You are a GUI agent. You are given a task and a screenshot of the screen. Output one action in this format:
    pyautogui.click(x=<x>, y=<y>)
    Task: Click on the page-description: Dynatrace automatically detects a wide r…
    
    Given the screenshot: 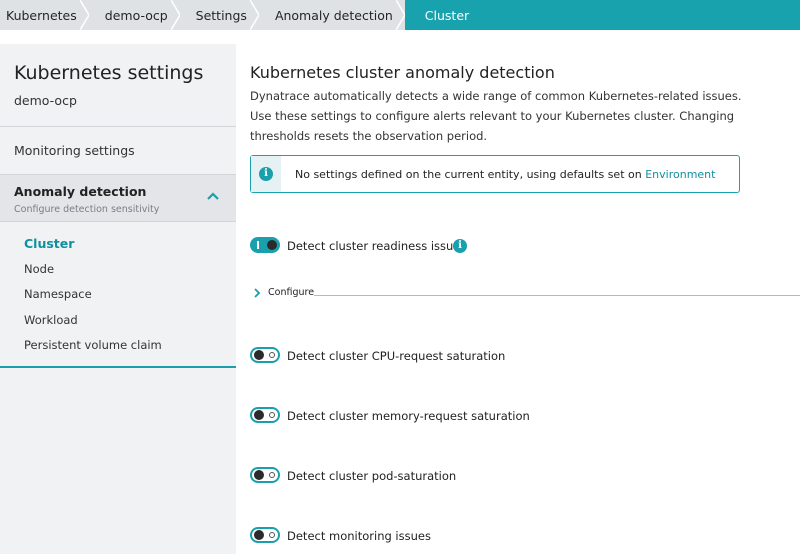 What is the action you would take?
    pyautogui.click(x=496, y=116)
    